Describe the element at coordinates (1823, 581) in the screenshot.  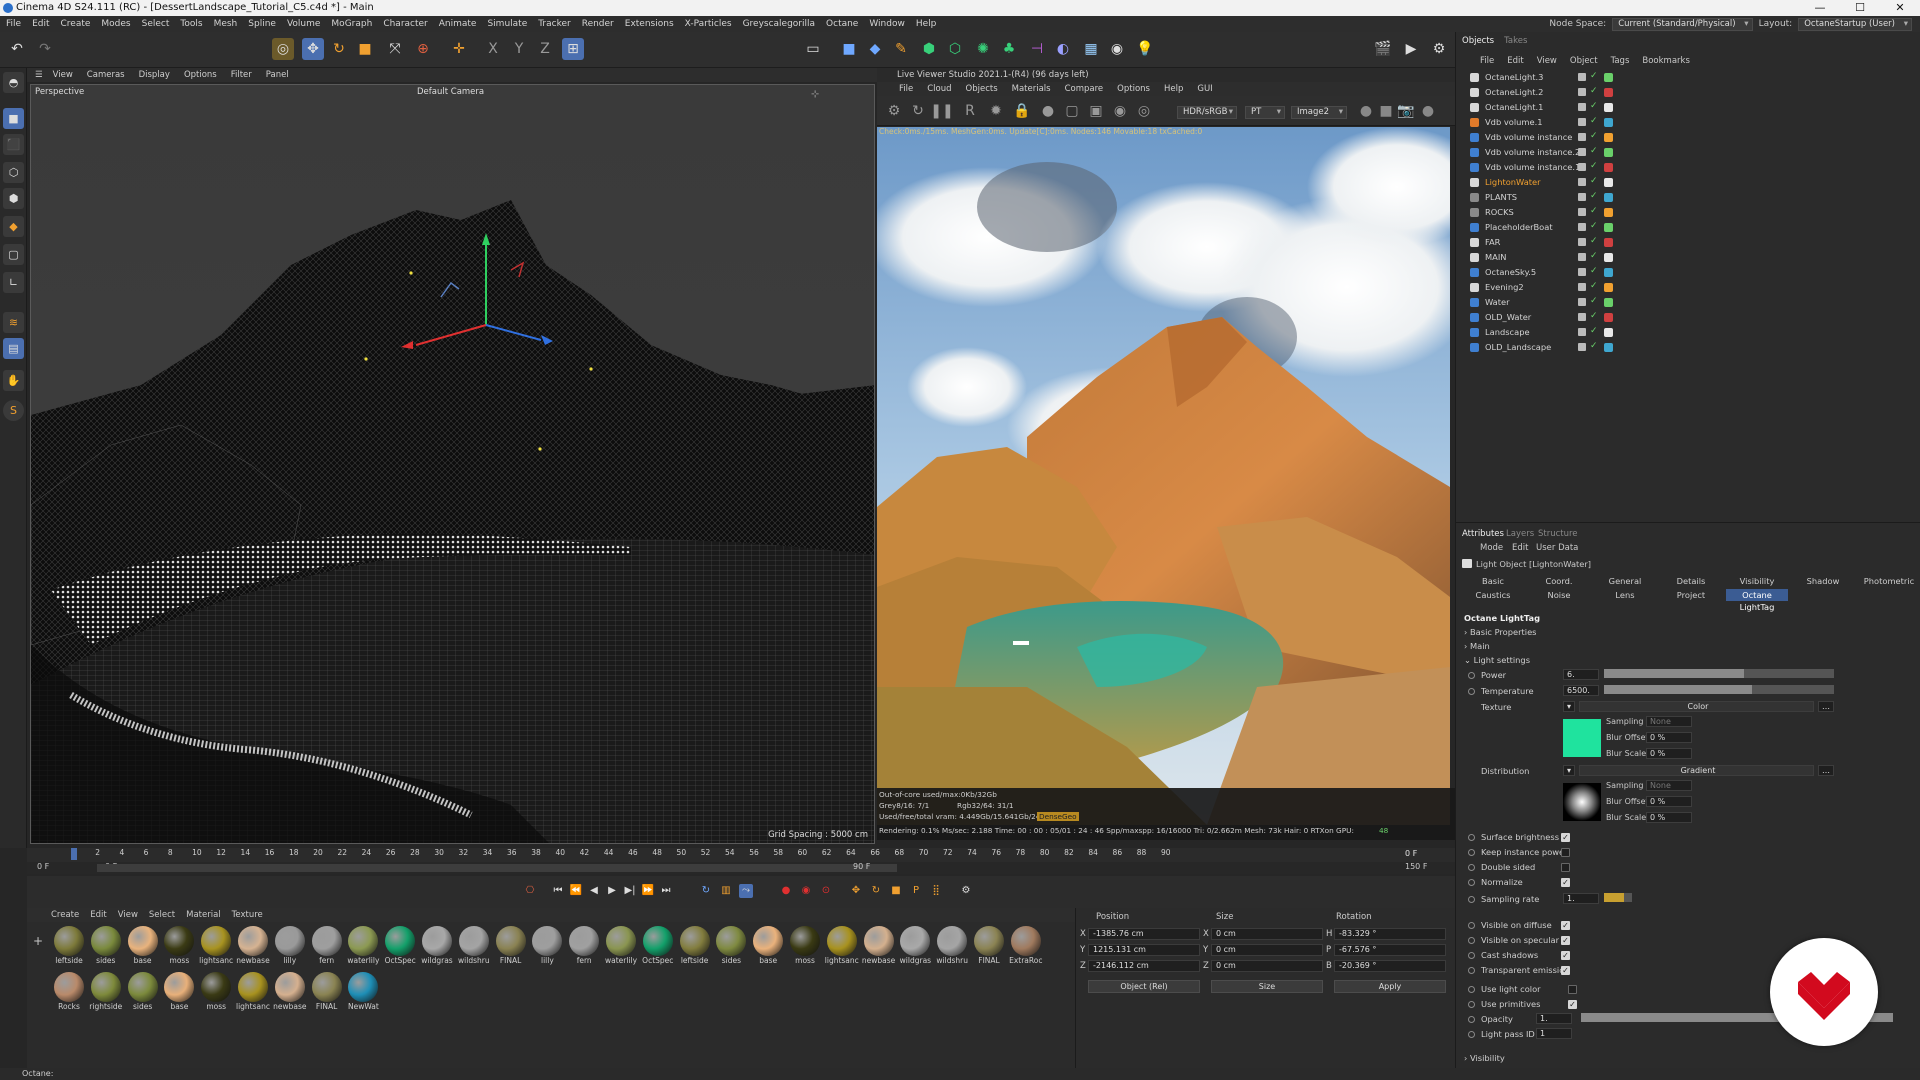
I see `attribute-tab: Shadow` at that location.